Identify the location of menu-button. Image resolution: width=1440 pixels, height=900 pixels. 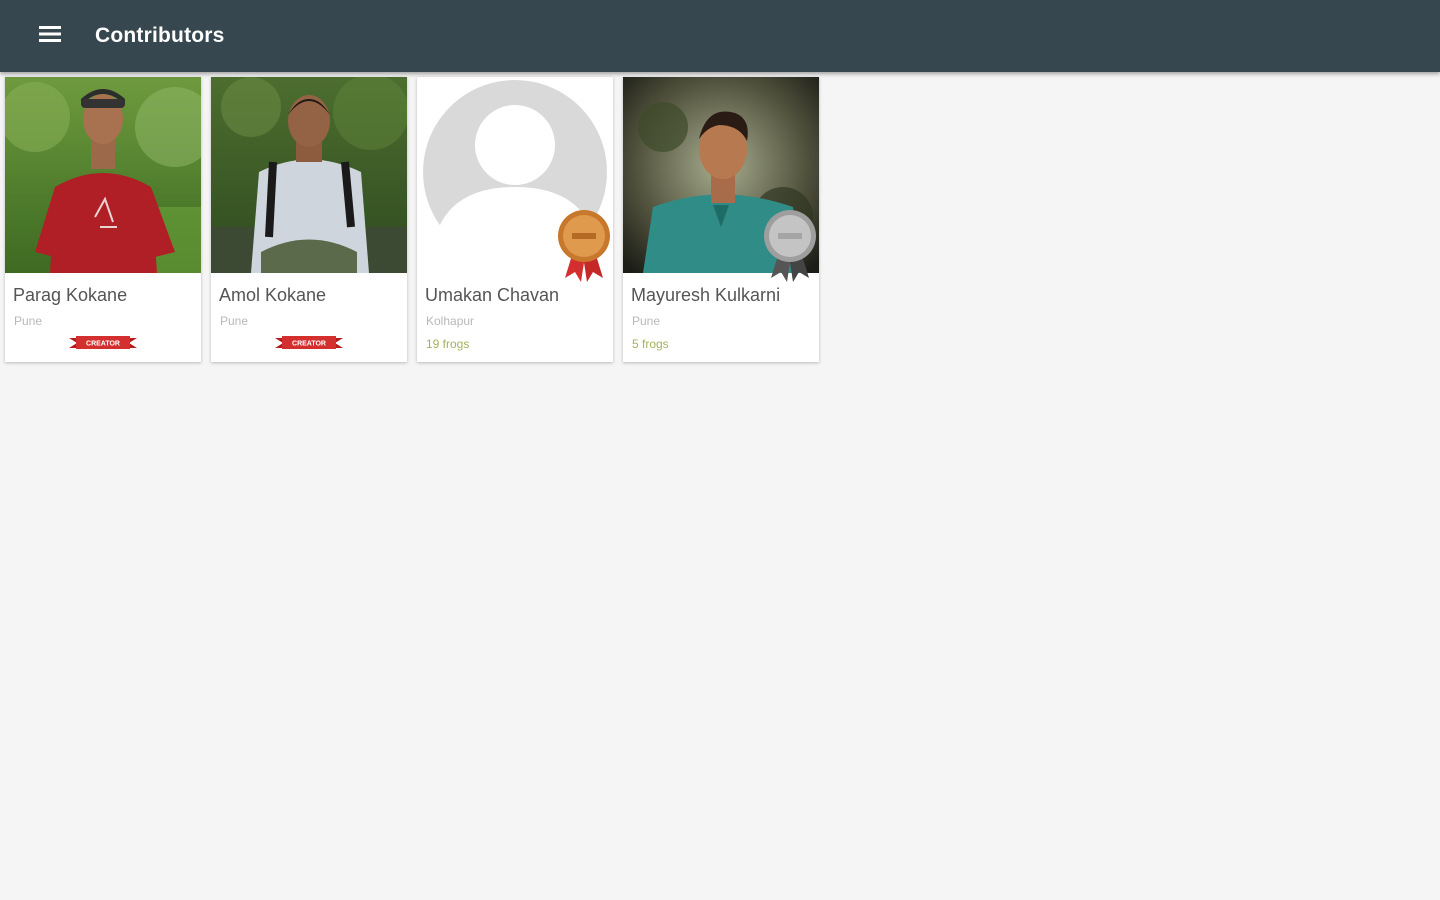
(50, 36).